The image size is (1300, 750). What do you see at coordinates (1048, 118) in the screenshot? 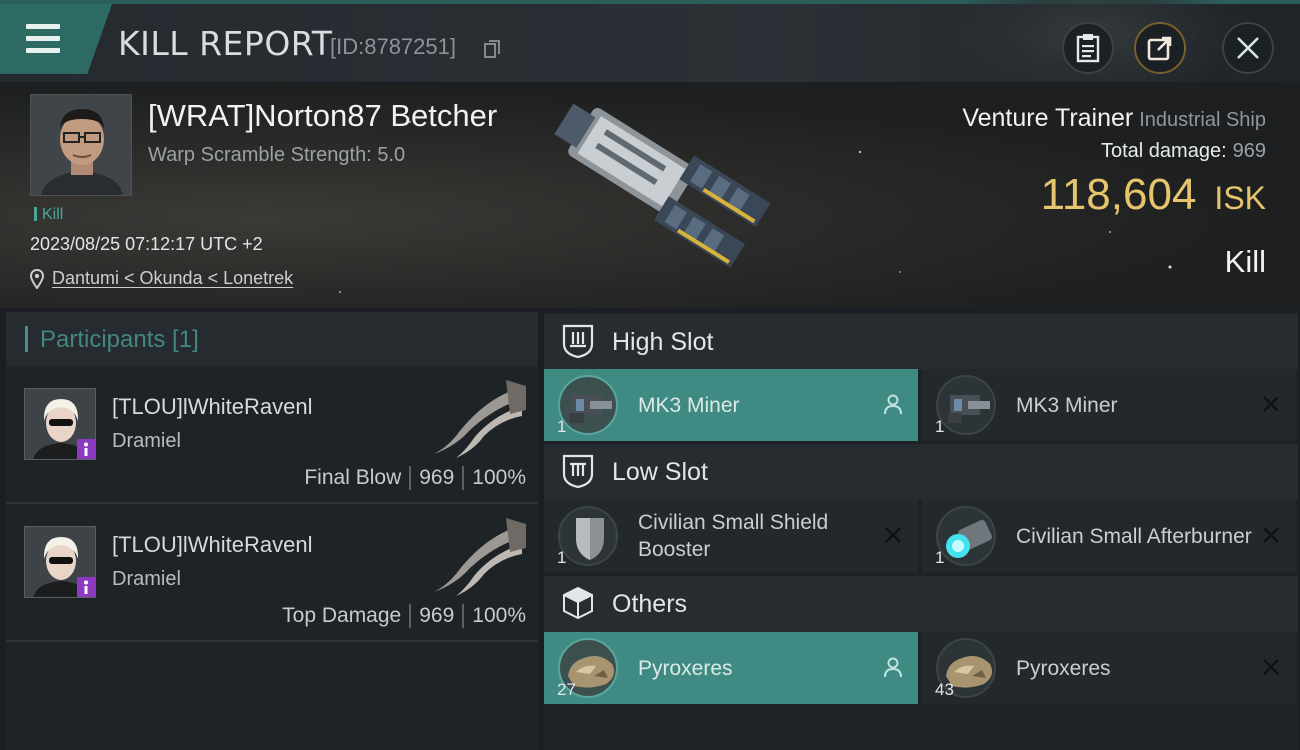
I see `ship-type-name: Venture Trainer` at bounding box center [1048, 118].